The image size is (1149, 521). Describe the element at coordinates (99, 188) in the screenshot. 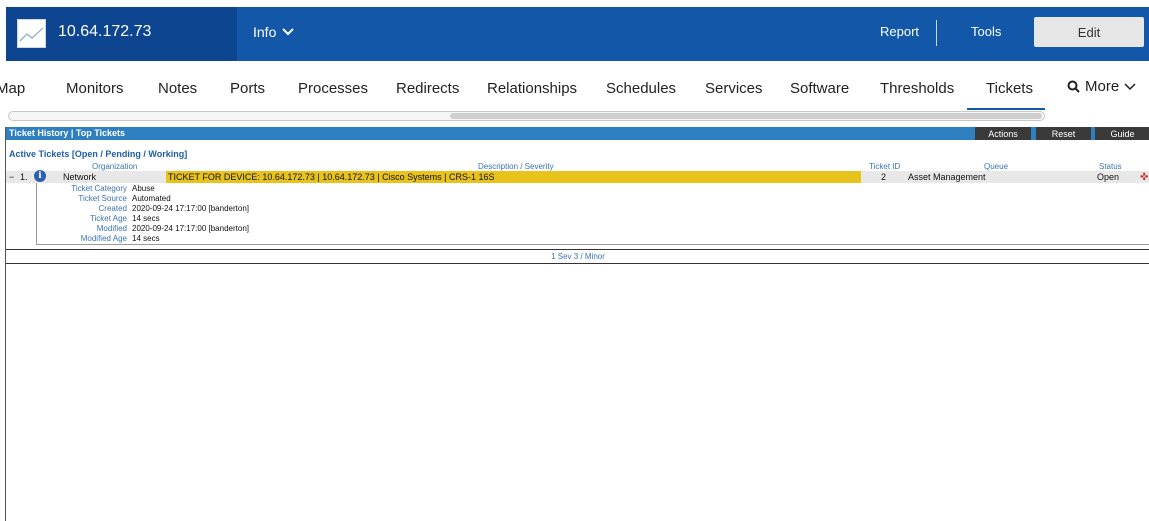

I see `detail-label: Ticket Category` at that location.